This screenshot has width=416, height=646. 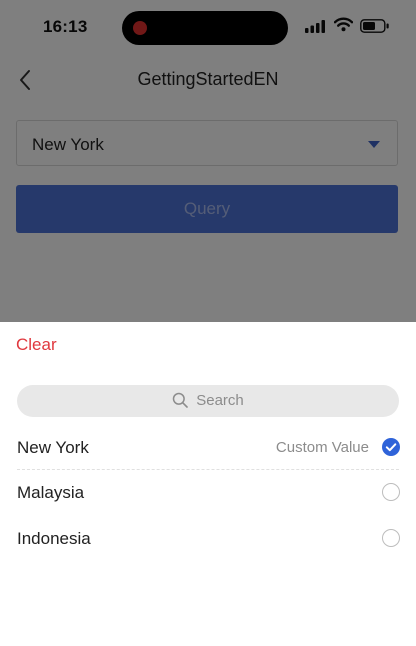 What do you see at coordinates (208, 539) in the screenshot?
I see `option-indonesia: Indonesia` at bounding box center [208, 539].